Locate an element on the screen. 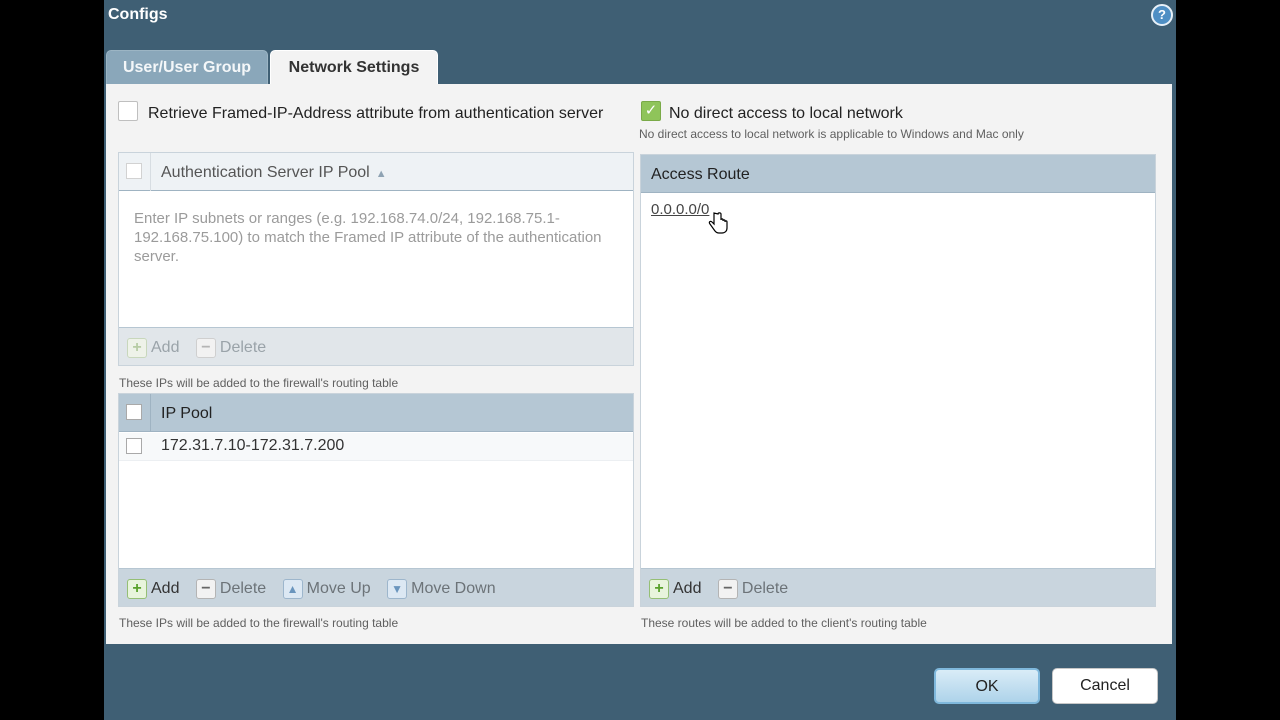 This screenshot has height=720, width=1280. auth-pool-header: Authentication Server IP Pool ▲ is located at coordinates (376, 172).